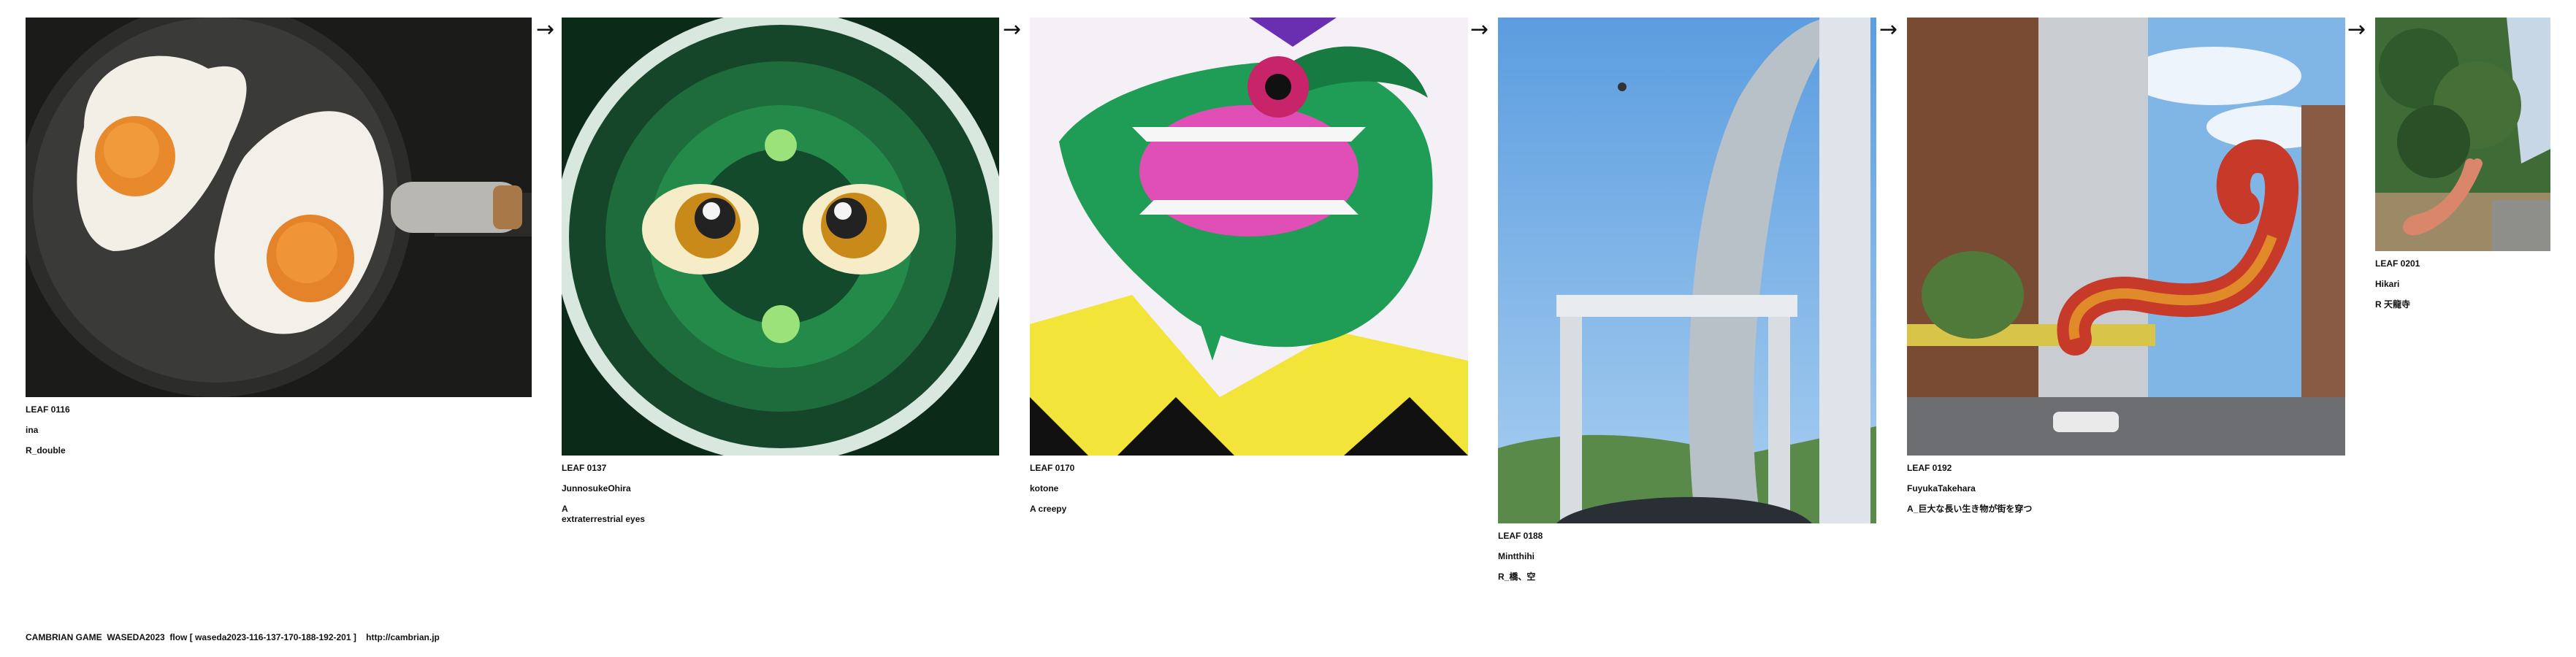 Image resolution: width=2576 pixels, height=657 pixels. What do you see at coordinates (584, 468) in the screenshot?
I see `leaf-label: LEAF 0137` at bounding box center [584, 468].